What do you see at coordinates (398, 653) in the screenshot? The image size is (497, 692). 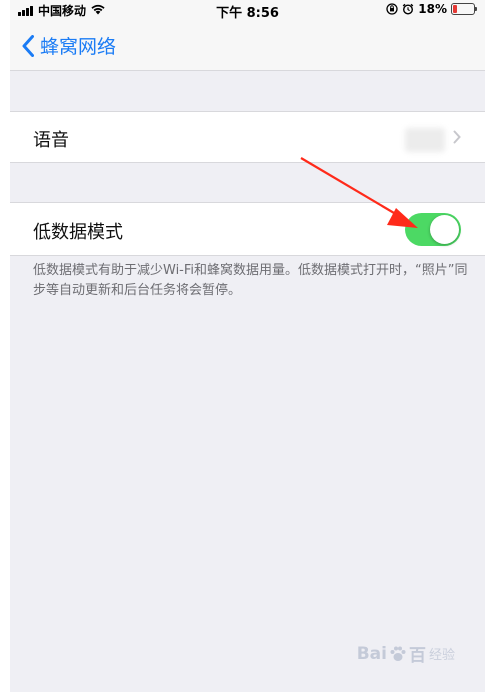 I see `paw-icon` at bounding box center [398, 653].